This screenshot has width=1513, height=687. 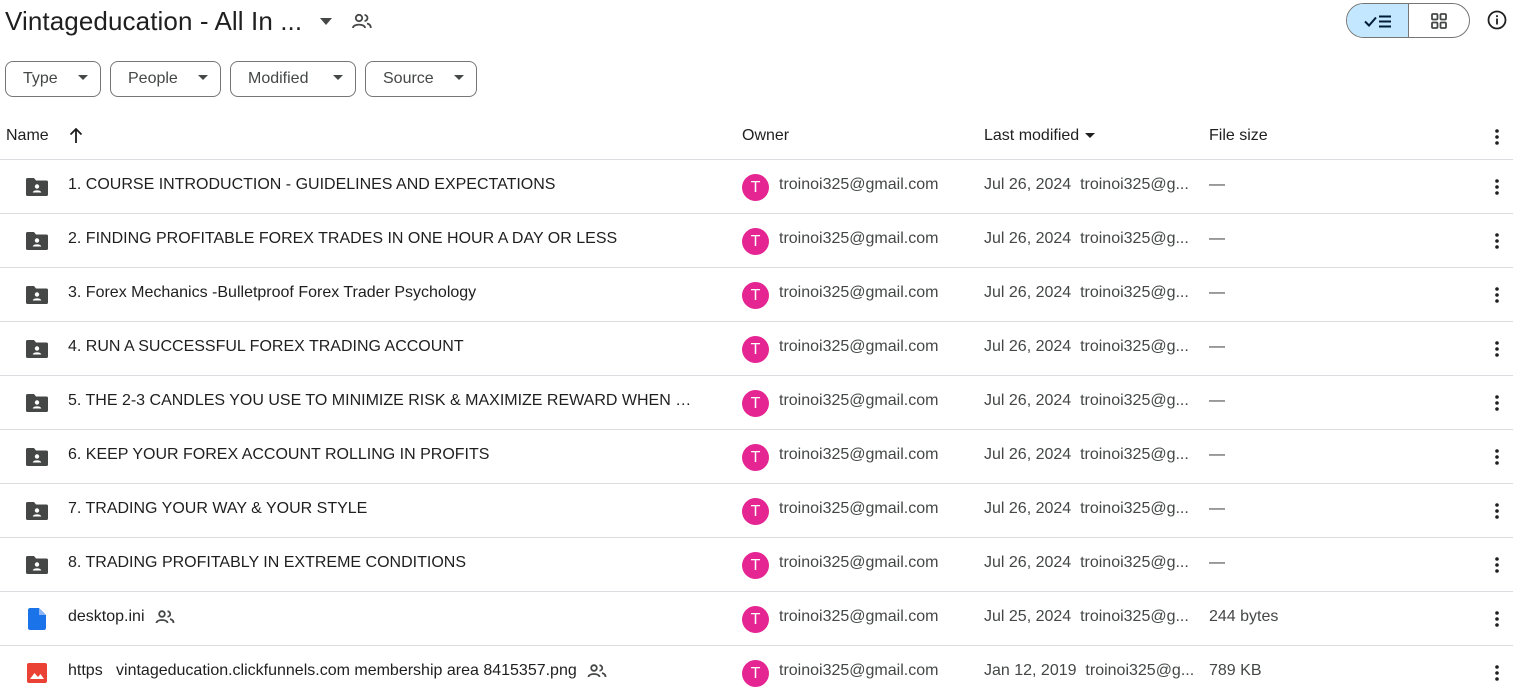 I want to click on file-size: 244 bytes, so click(x=1244, y=616).